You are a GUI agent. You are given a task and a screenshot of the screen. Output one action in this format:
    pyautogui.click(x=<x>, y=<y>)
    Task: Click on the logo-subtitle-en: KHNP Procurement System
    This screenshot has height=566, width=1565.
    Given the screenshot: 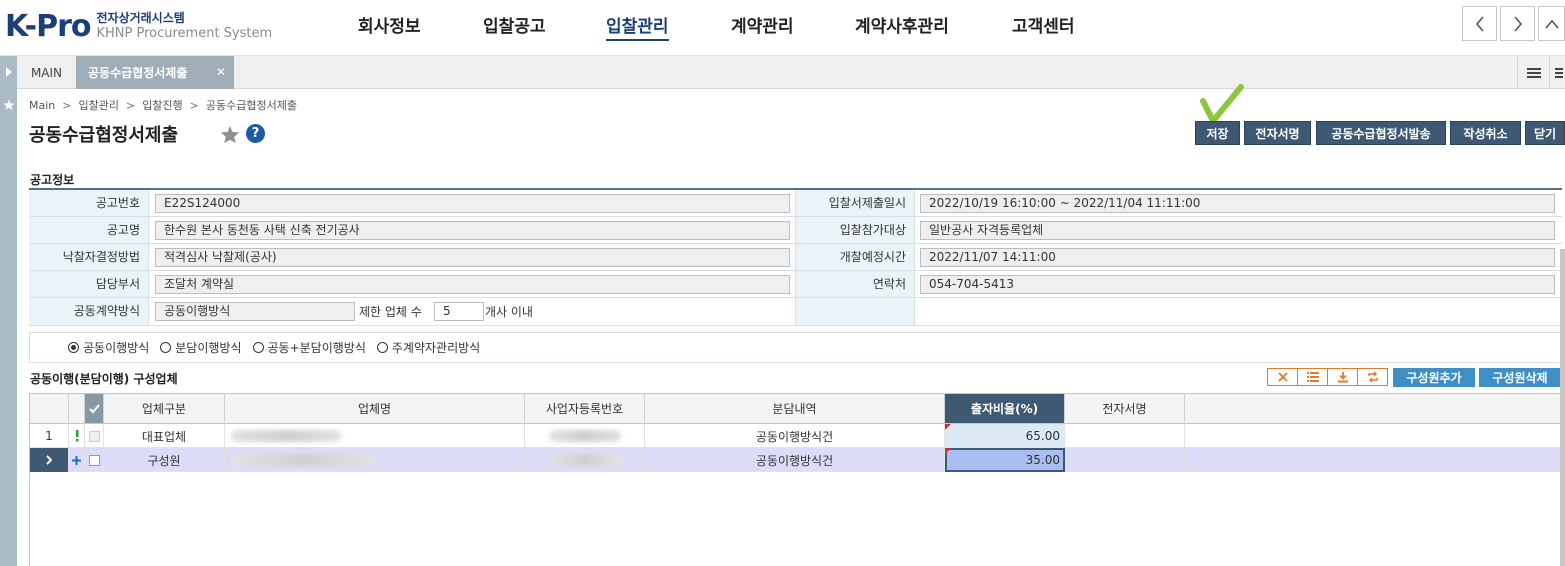 What is the action you would take?
    pyautogui.click(x=184, y=33)
    